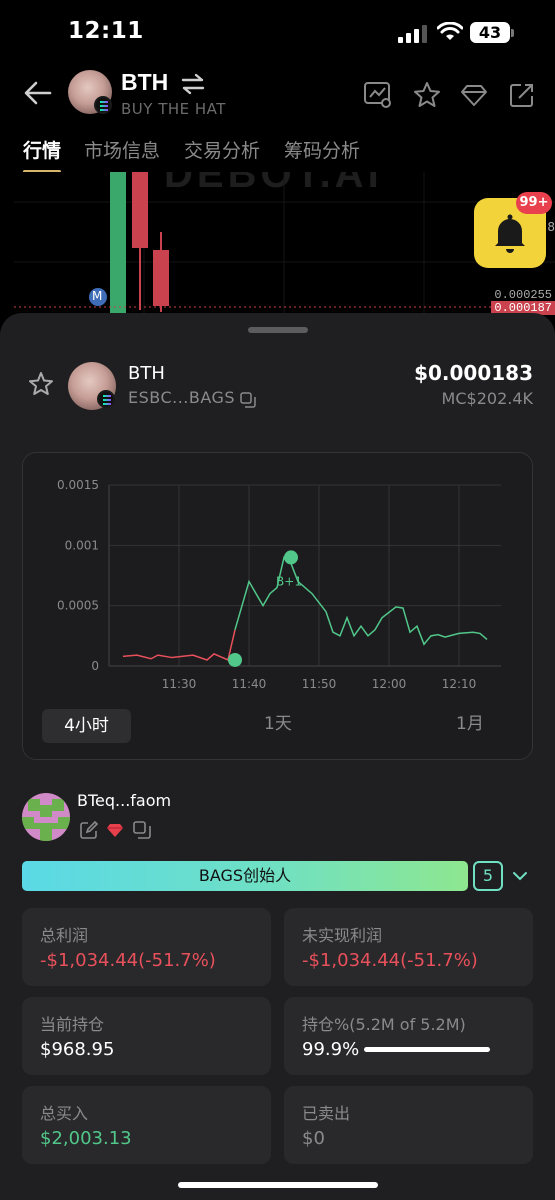 The width and height of the screenshot is (555, 1200). What do you see at coordinates (319, 684) in the screenshot?
I see `x-tick-label: 11:50` at bounding box center [319, 684].